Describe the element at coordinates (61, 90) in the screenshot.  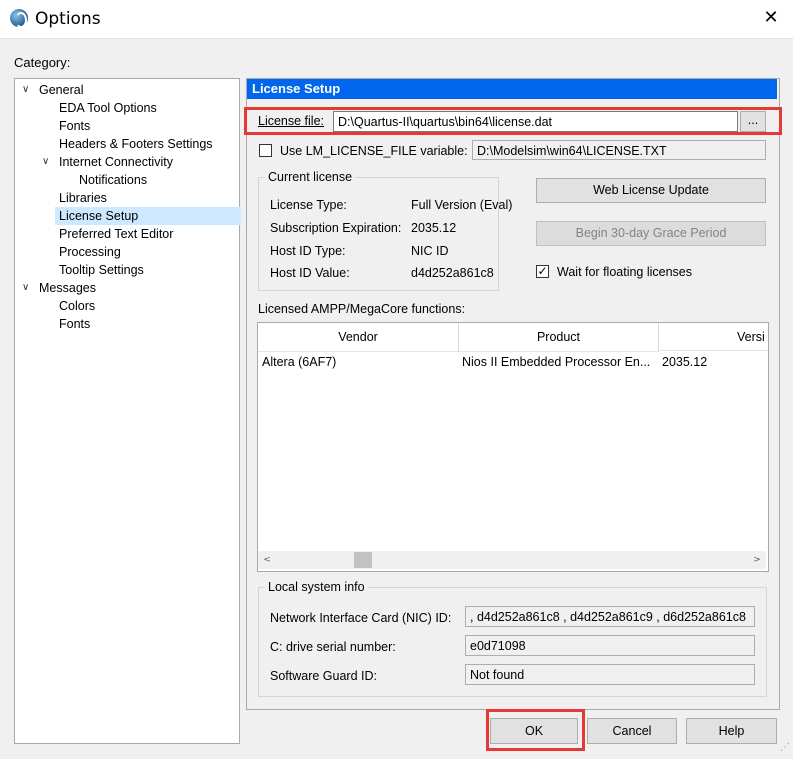
I see `tree-item-label: General` at that location.